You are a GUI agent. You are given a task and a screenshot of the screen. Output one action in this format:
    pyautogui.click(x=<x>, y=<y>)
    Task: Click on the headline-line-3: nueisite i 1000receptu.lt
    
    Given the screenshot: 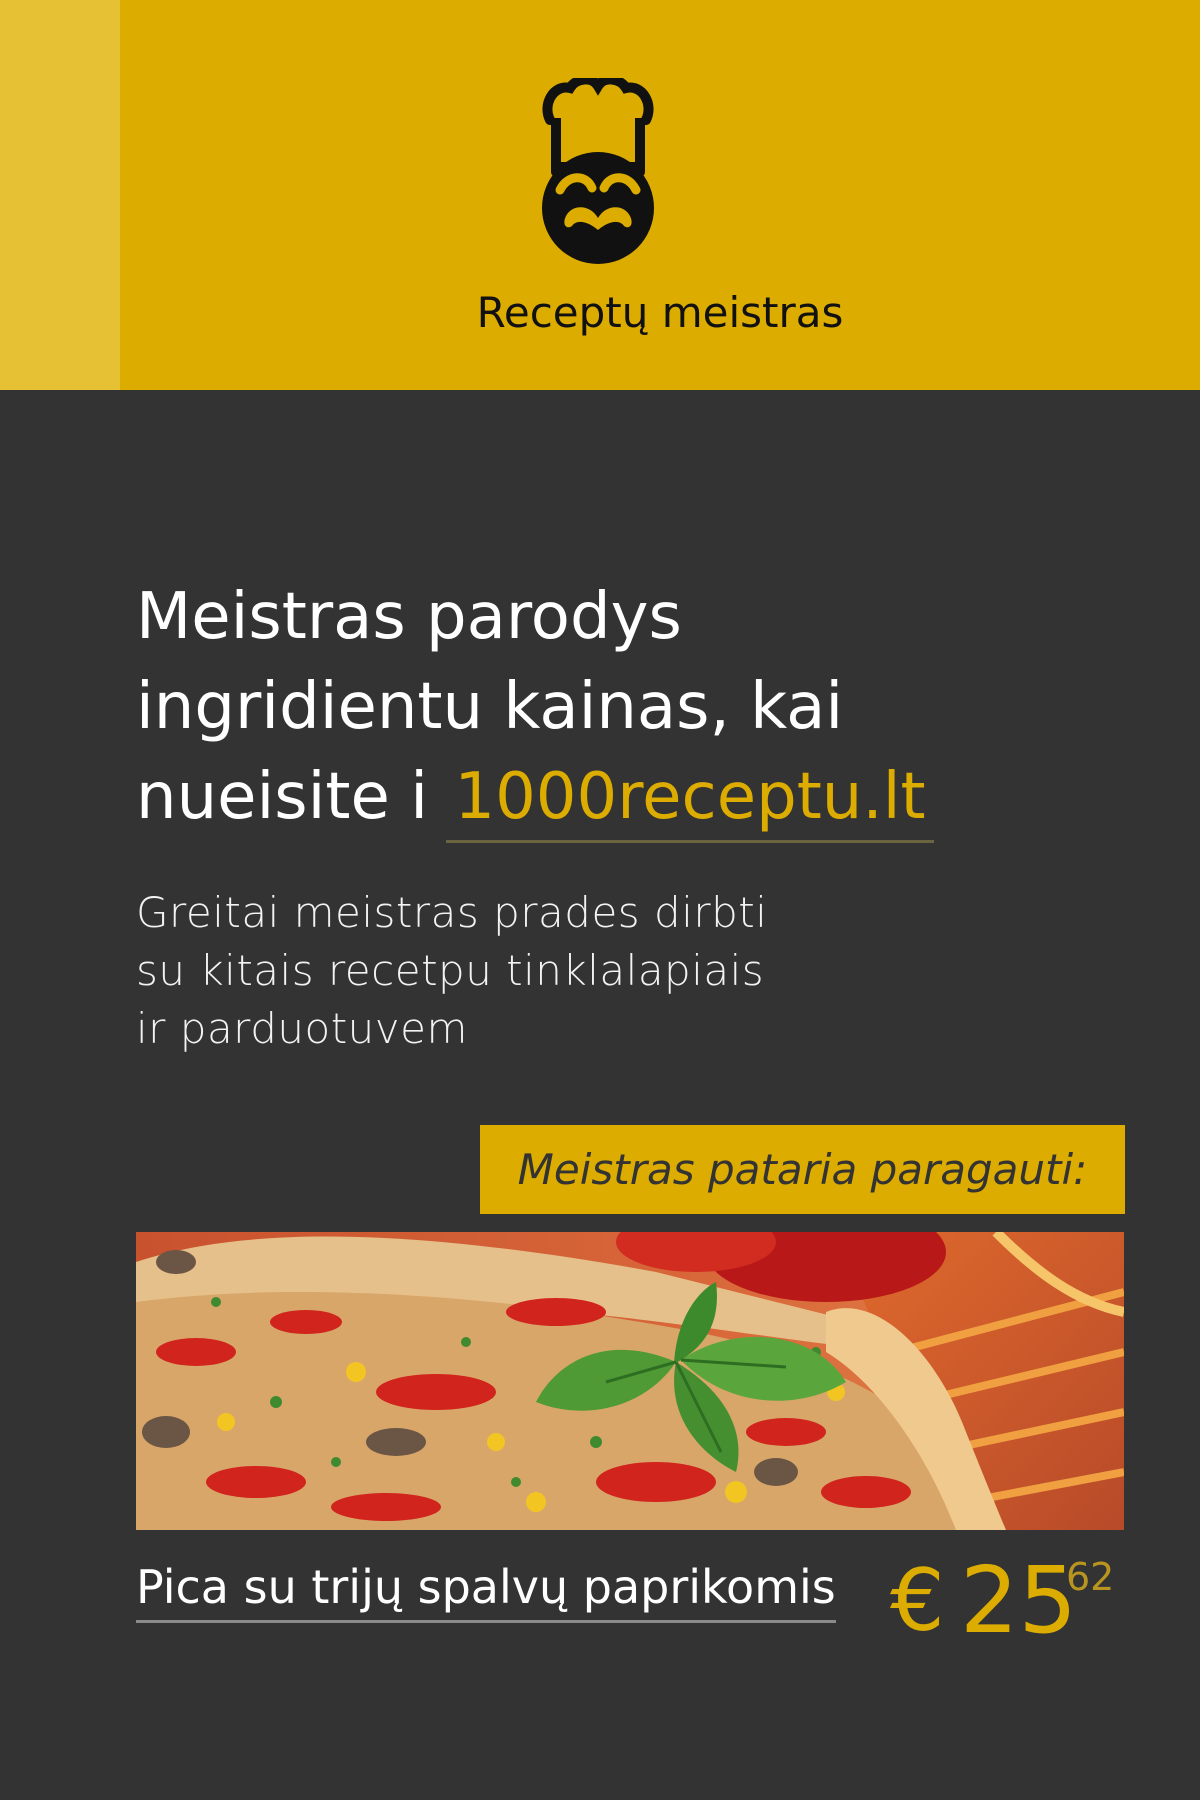 What is the action you would take?
    pyautogui.click(x=616, y=797)
    